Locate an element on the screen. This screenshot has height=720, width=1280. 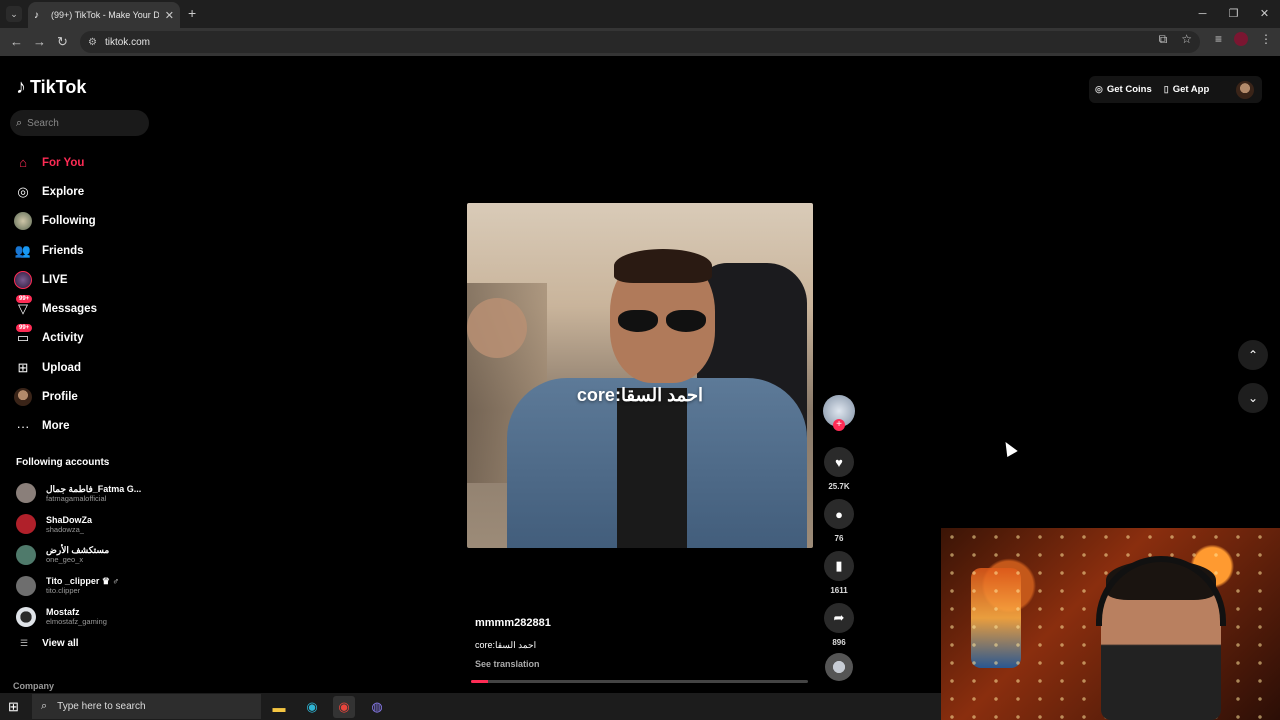
webcam-overlay is located at coordinates (1110, 624).